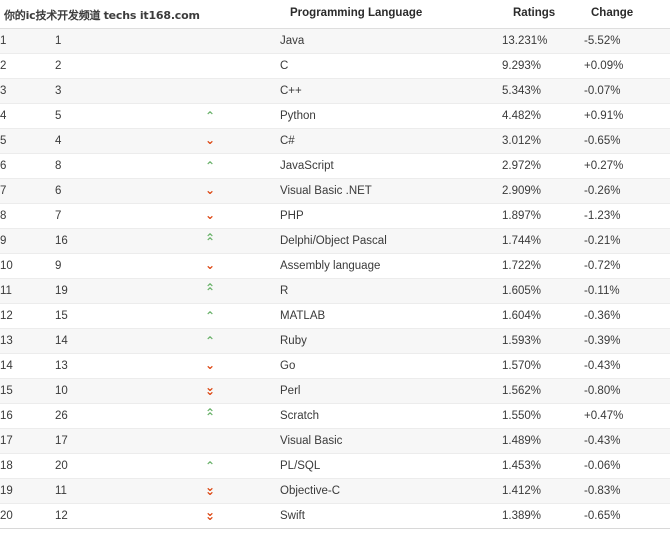 This screenshot has width=670, height=546. Describe the element at coordinates (391, 291) in the screenshot. I see `cell-programming-language: R` at that location.